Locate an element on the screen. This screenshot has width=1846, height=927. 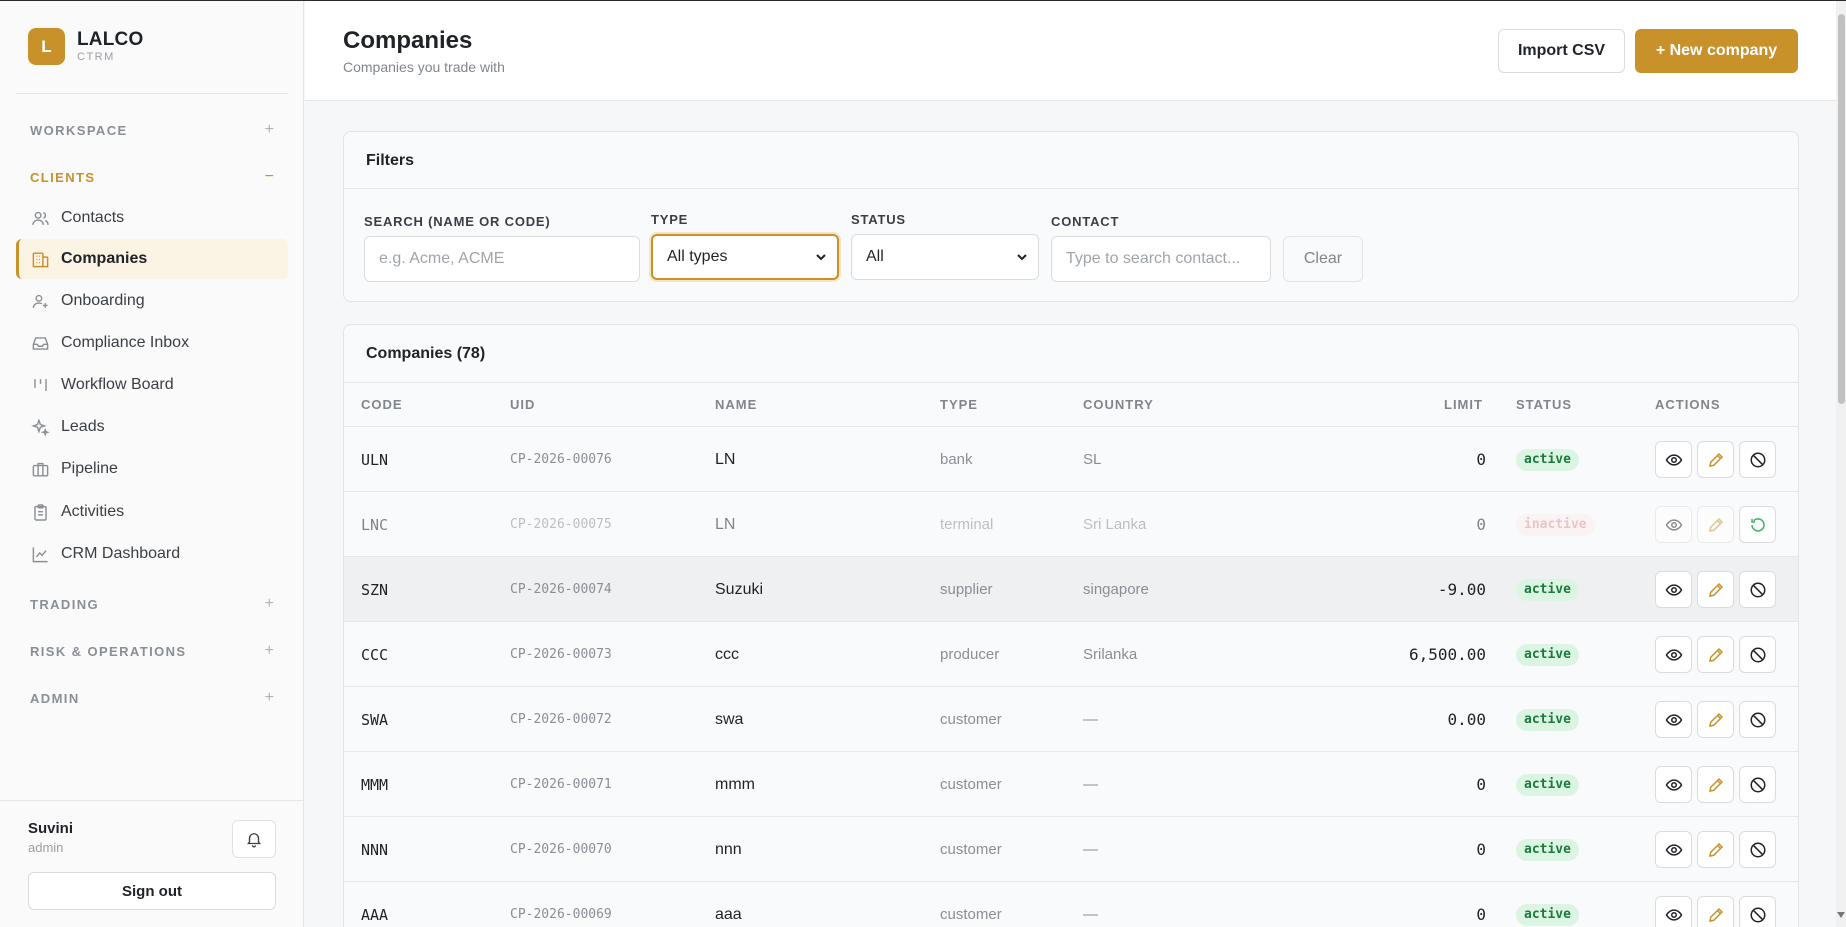
cell-uid: CP-2026-00072 is located at coordinates (561, 719).